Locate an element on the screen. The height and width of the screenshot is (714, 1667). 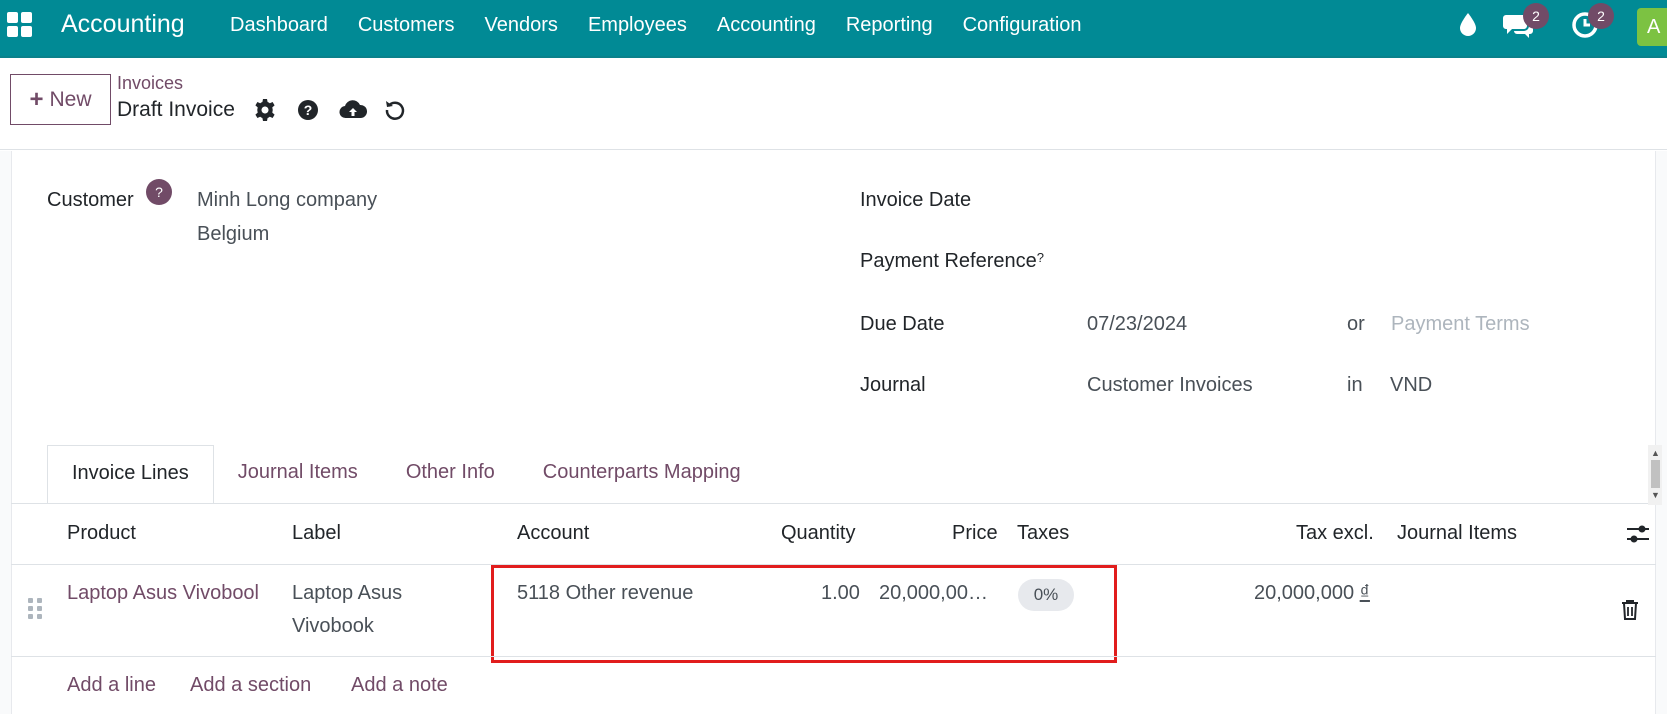
column-header-account: Account is located at coordinates (553, 533).